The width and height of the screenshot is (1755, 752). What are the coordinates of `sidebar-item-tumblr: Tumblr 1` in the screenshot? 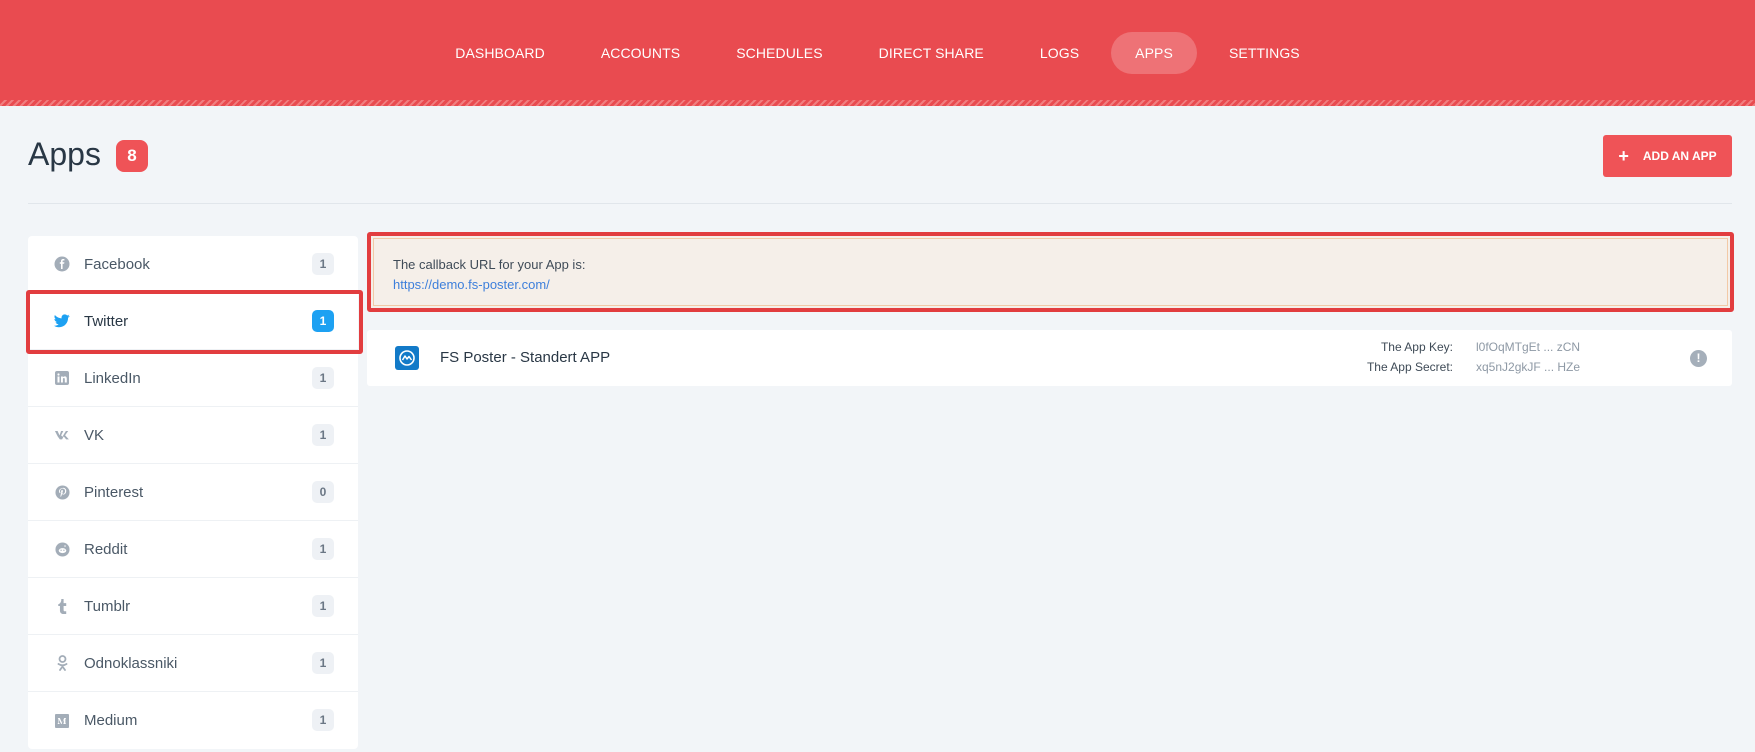 It's located at (193, 606).